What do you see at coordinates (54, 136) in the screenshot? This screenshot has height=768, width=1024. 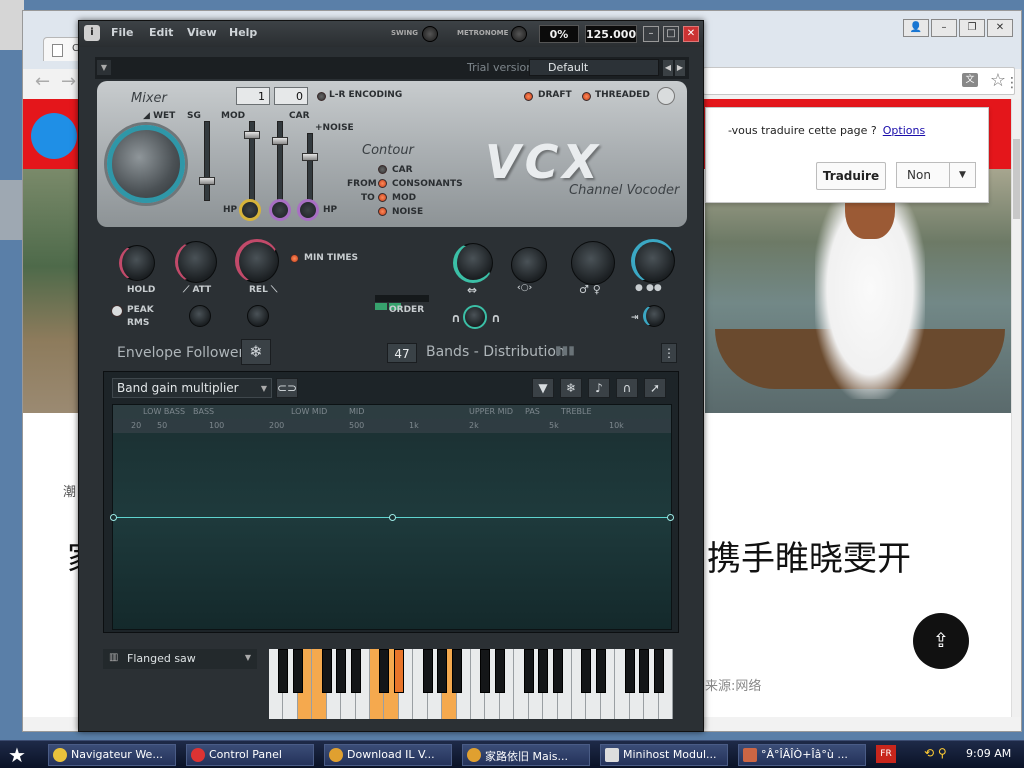 I see `site-logo` at bounding box center [54, 136].